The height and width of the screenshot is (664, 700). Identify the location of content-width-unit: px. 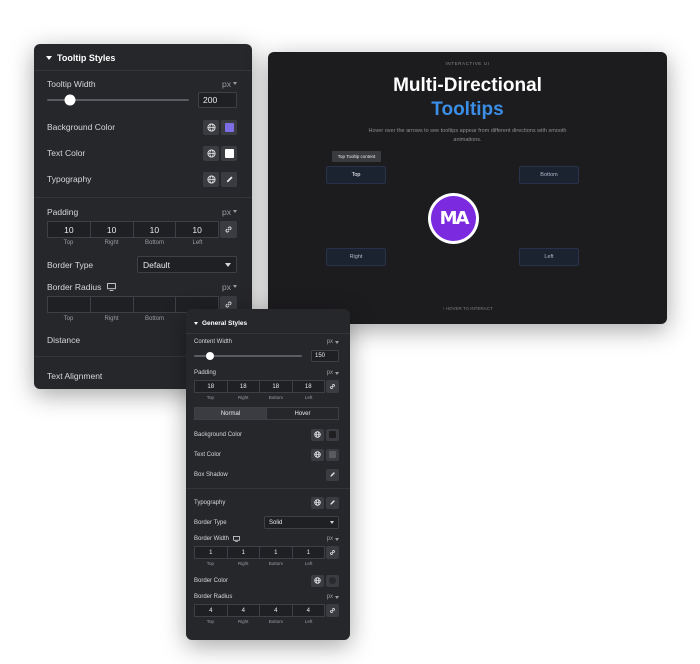
(333, 342).